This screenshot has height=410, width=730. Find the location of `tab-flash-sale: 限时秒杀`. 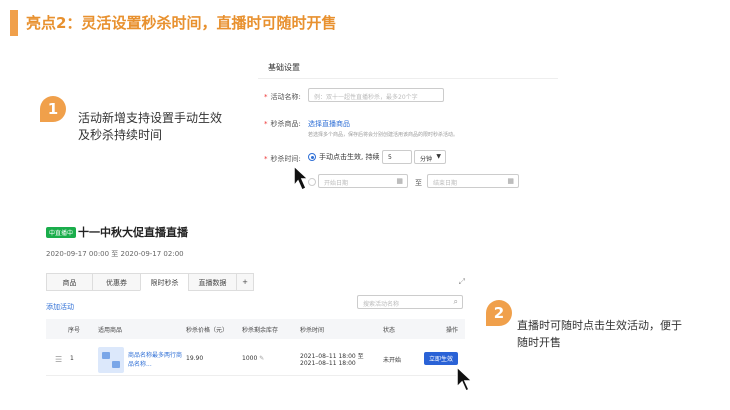

tab-flash-sale: 限时秒杀 is located at coordinates (164, 282).